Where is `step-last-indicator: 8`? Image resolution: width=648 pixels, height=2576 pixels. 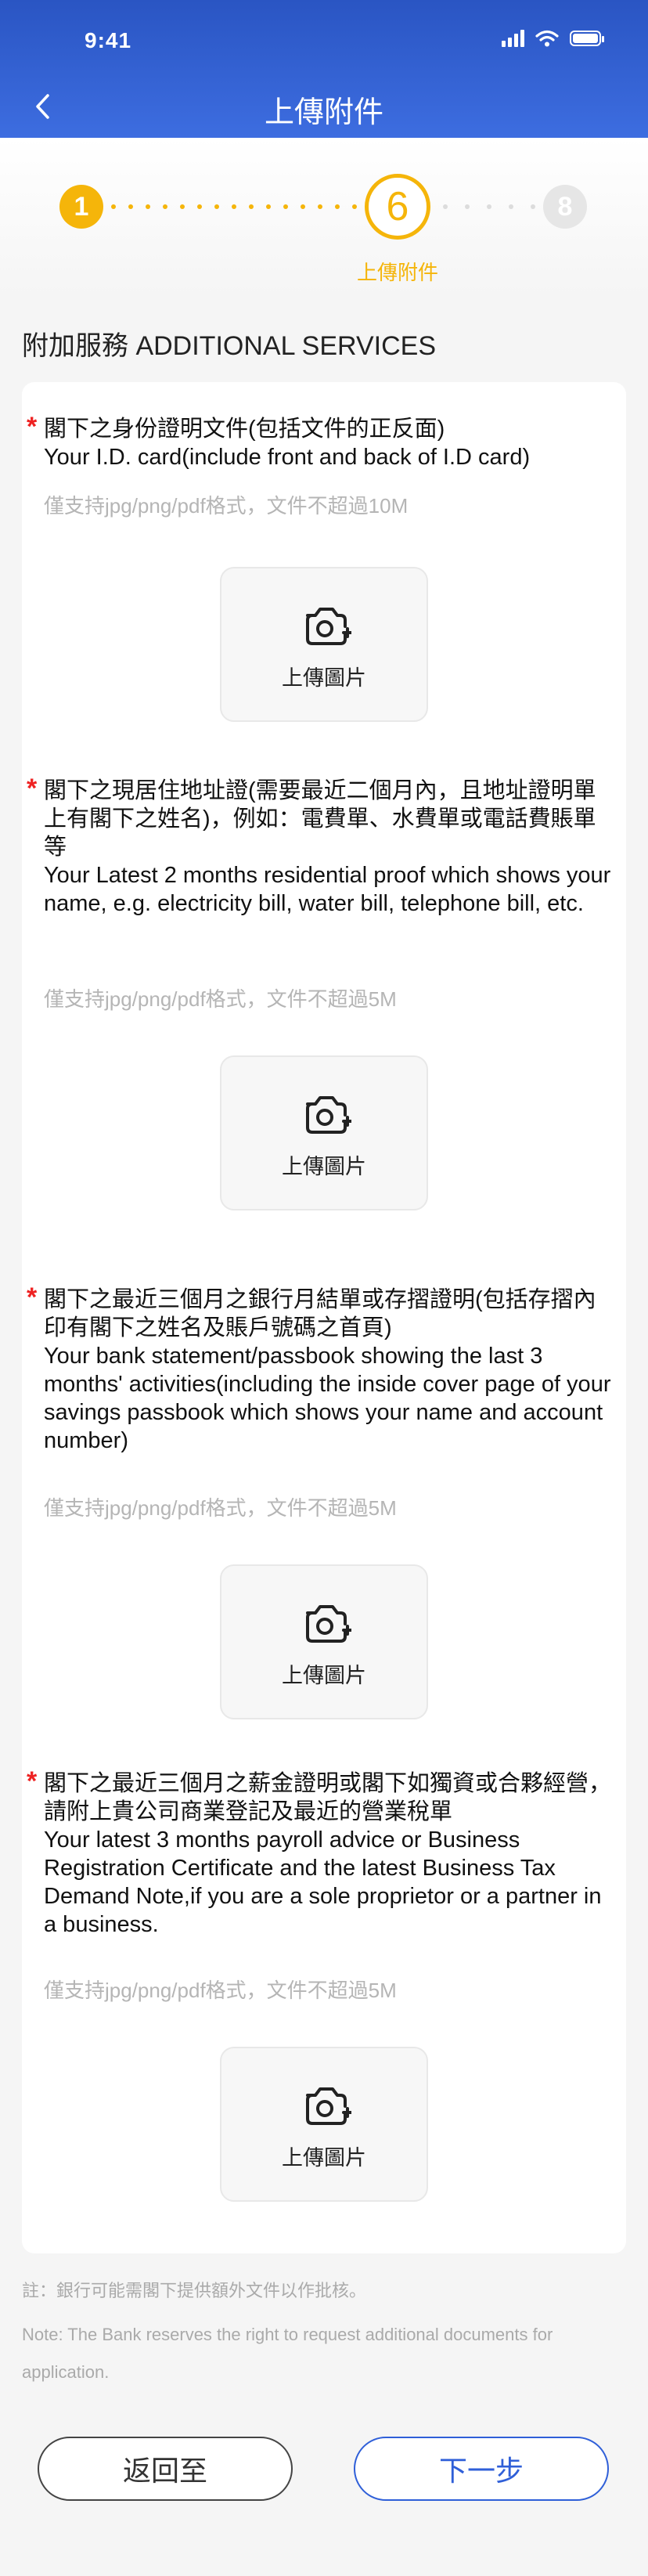 step-last-indicator: 8 is located at coordinates (565, 207).